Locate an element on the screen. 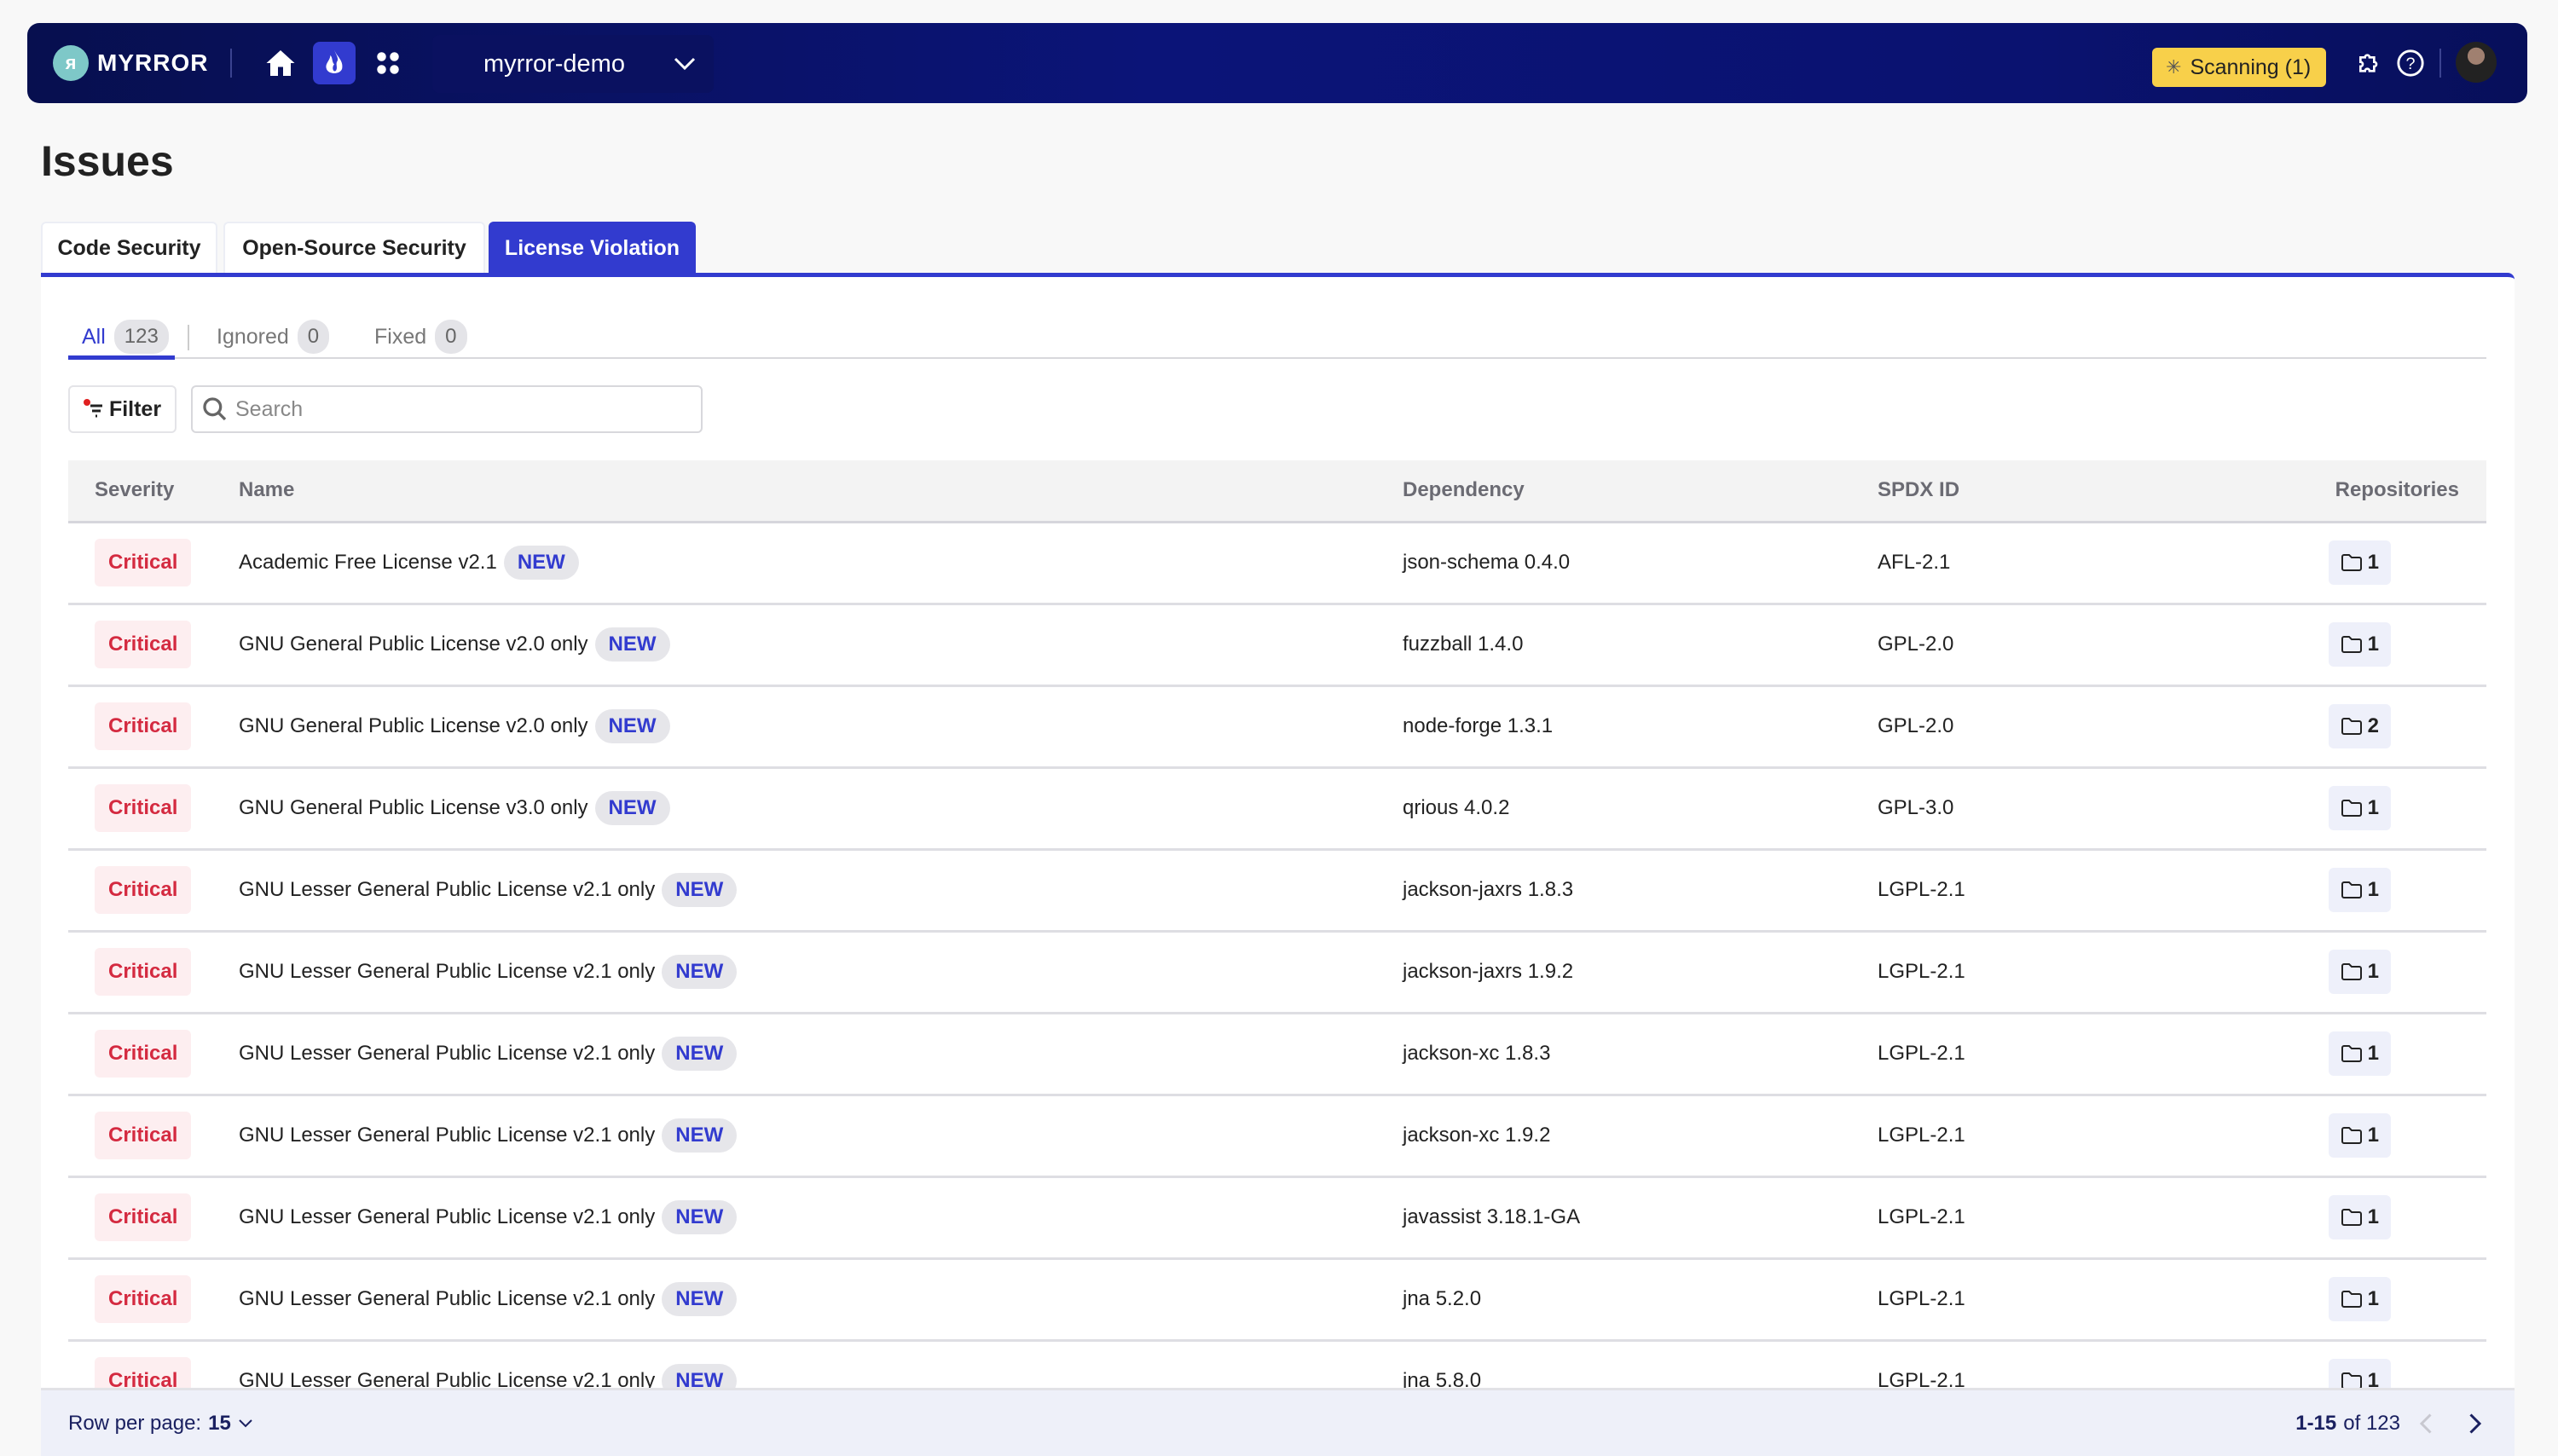 This screenshot has height=1456, width=2558. active-subtab-indicator is located at coordinates (121, 357).